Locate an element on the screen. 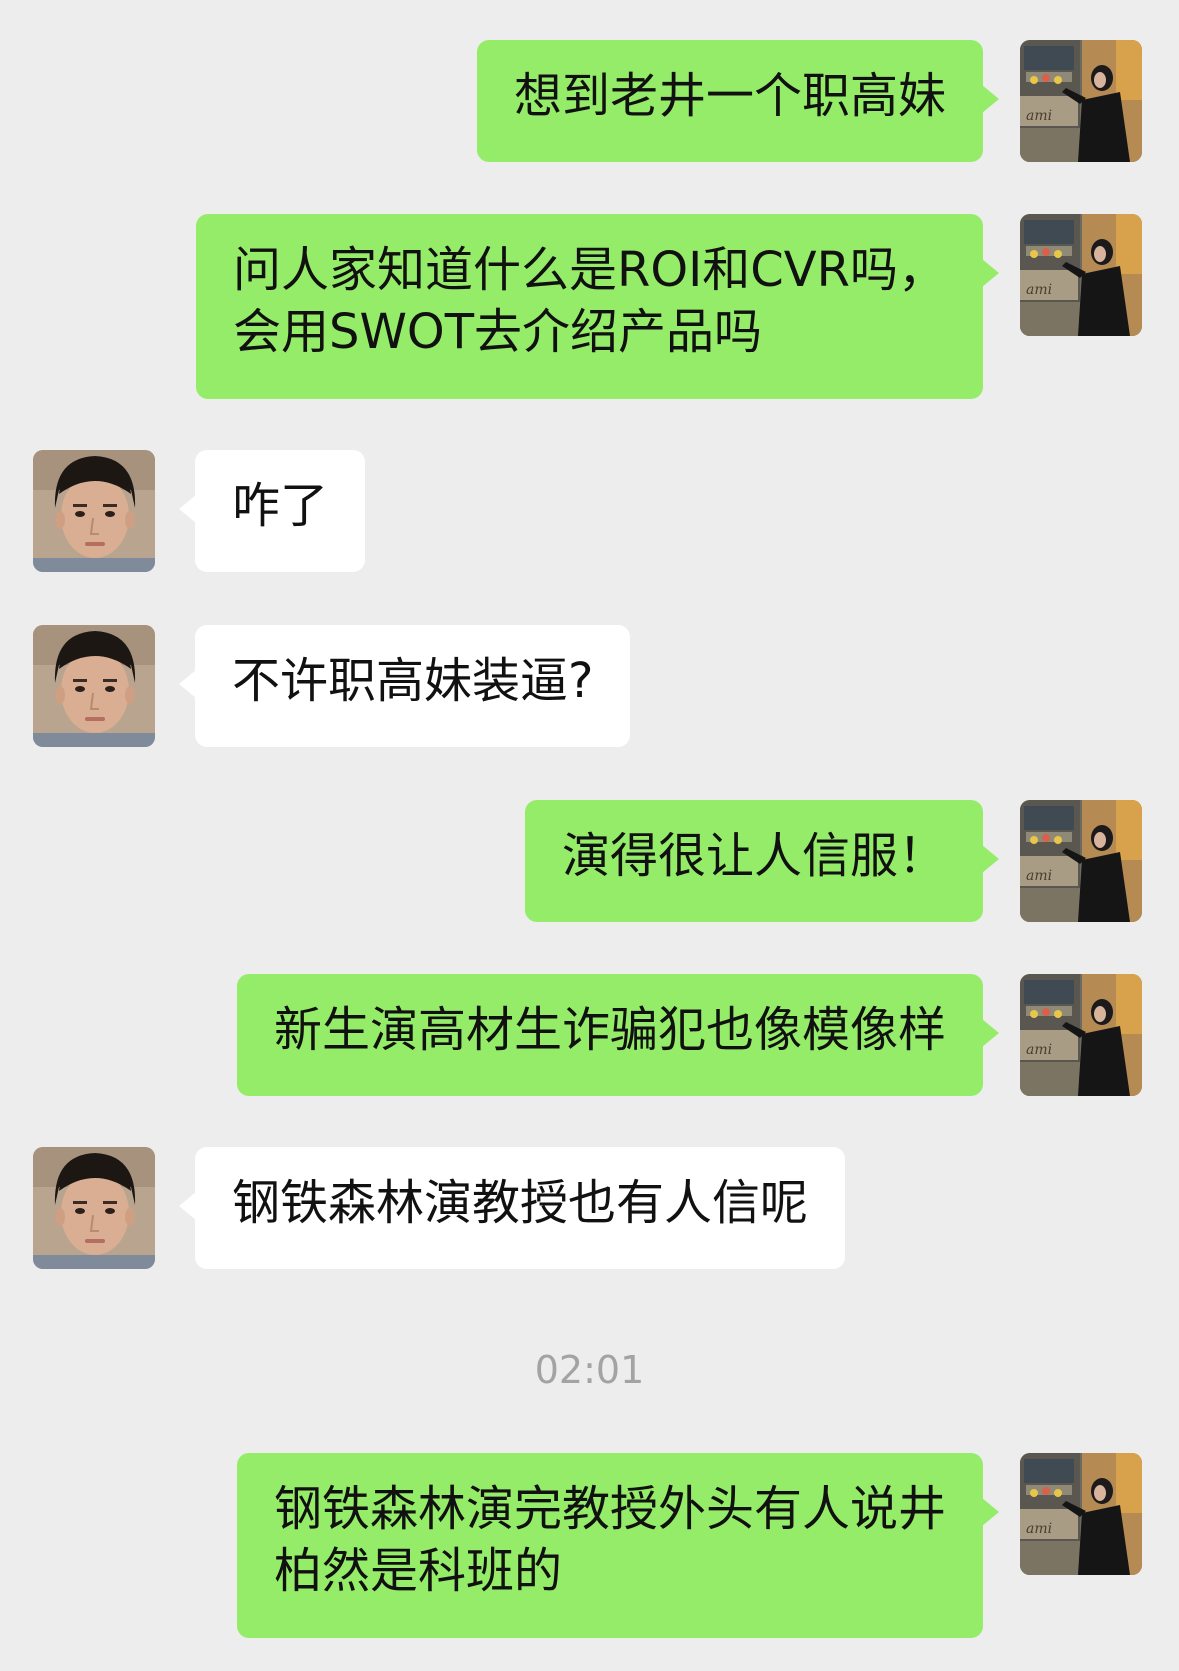 Image resolution: width=1179 pixels, height=1671 pixels. outgoing-message-bubble: 钢铁森林演完教授外头有人说井 柏然是科班的 is located at coordinates (618, 1545).